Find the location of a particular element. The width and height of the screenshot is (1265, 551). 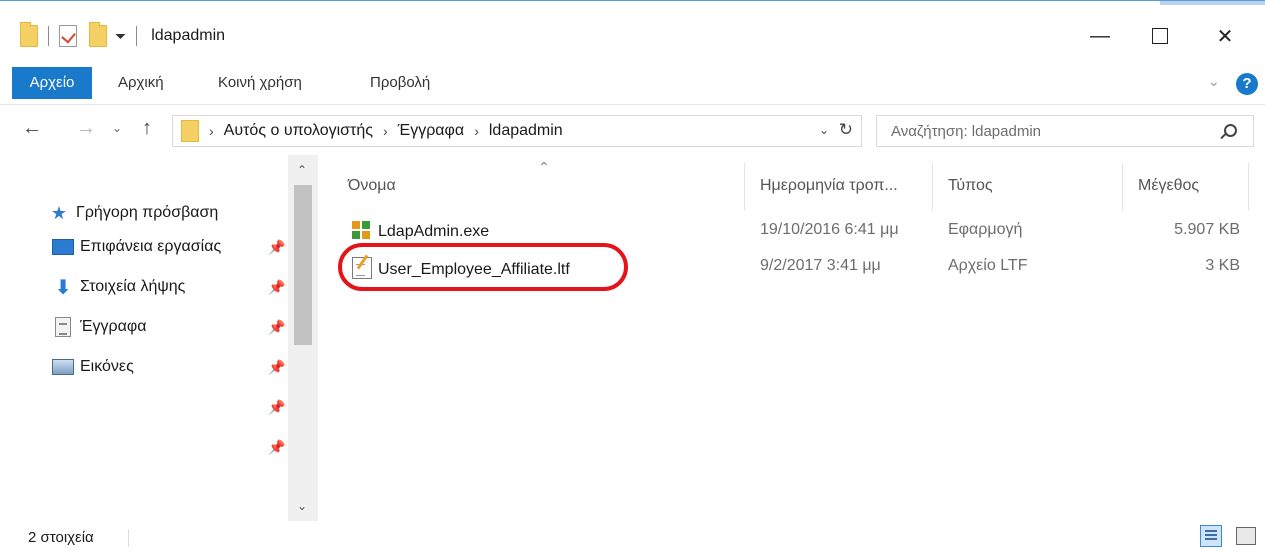

maximize-button is located at coordinates (1160, 36).